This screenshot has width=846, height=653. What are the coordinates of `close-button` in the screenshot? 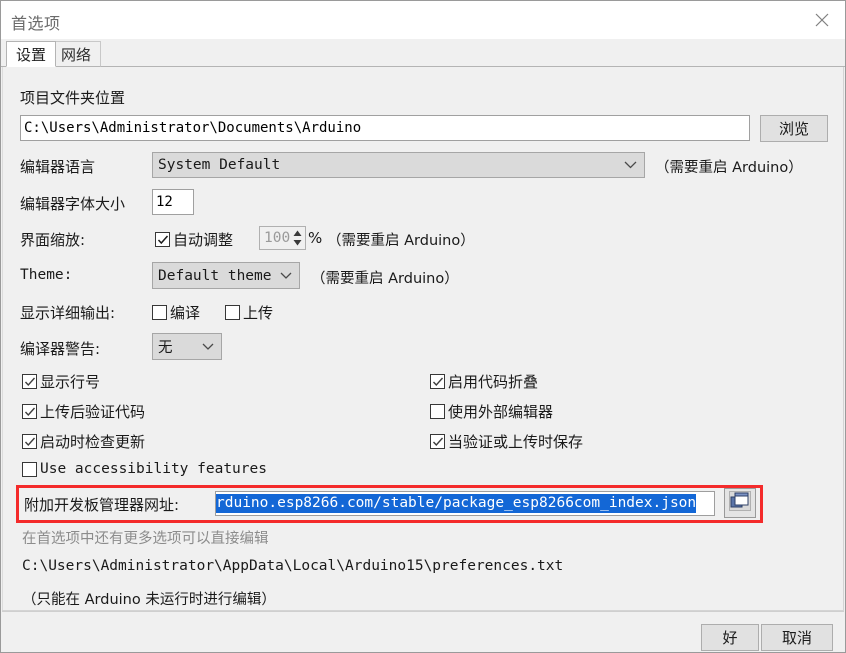 It's located at (822, 19).